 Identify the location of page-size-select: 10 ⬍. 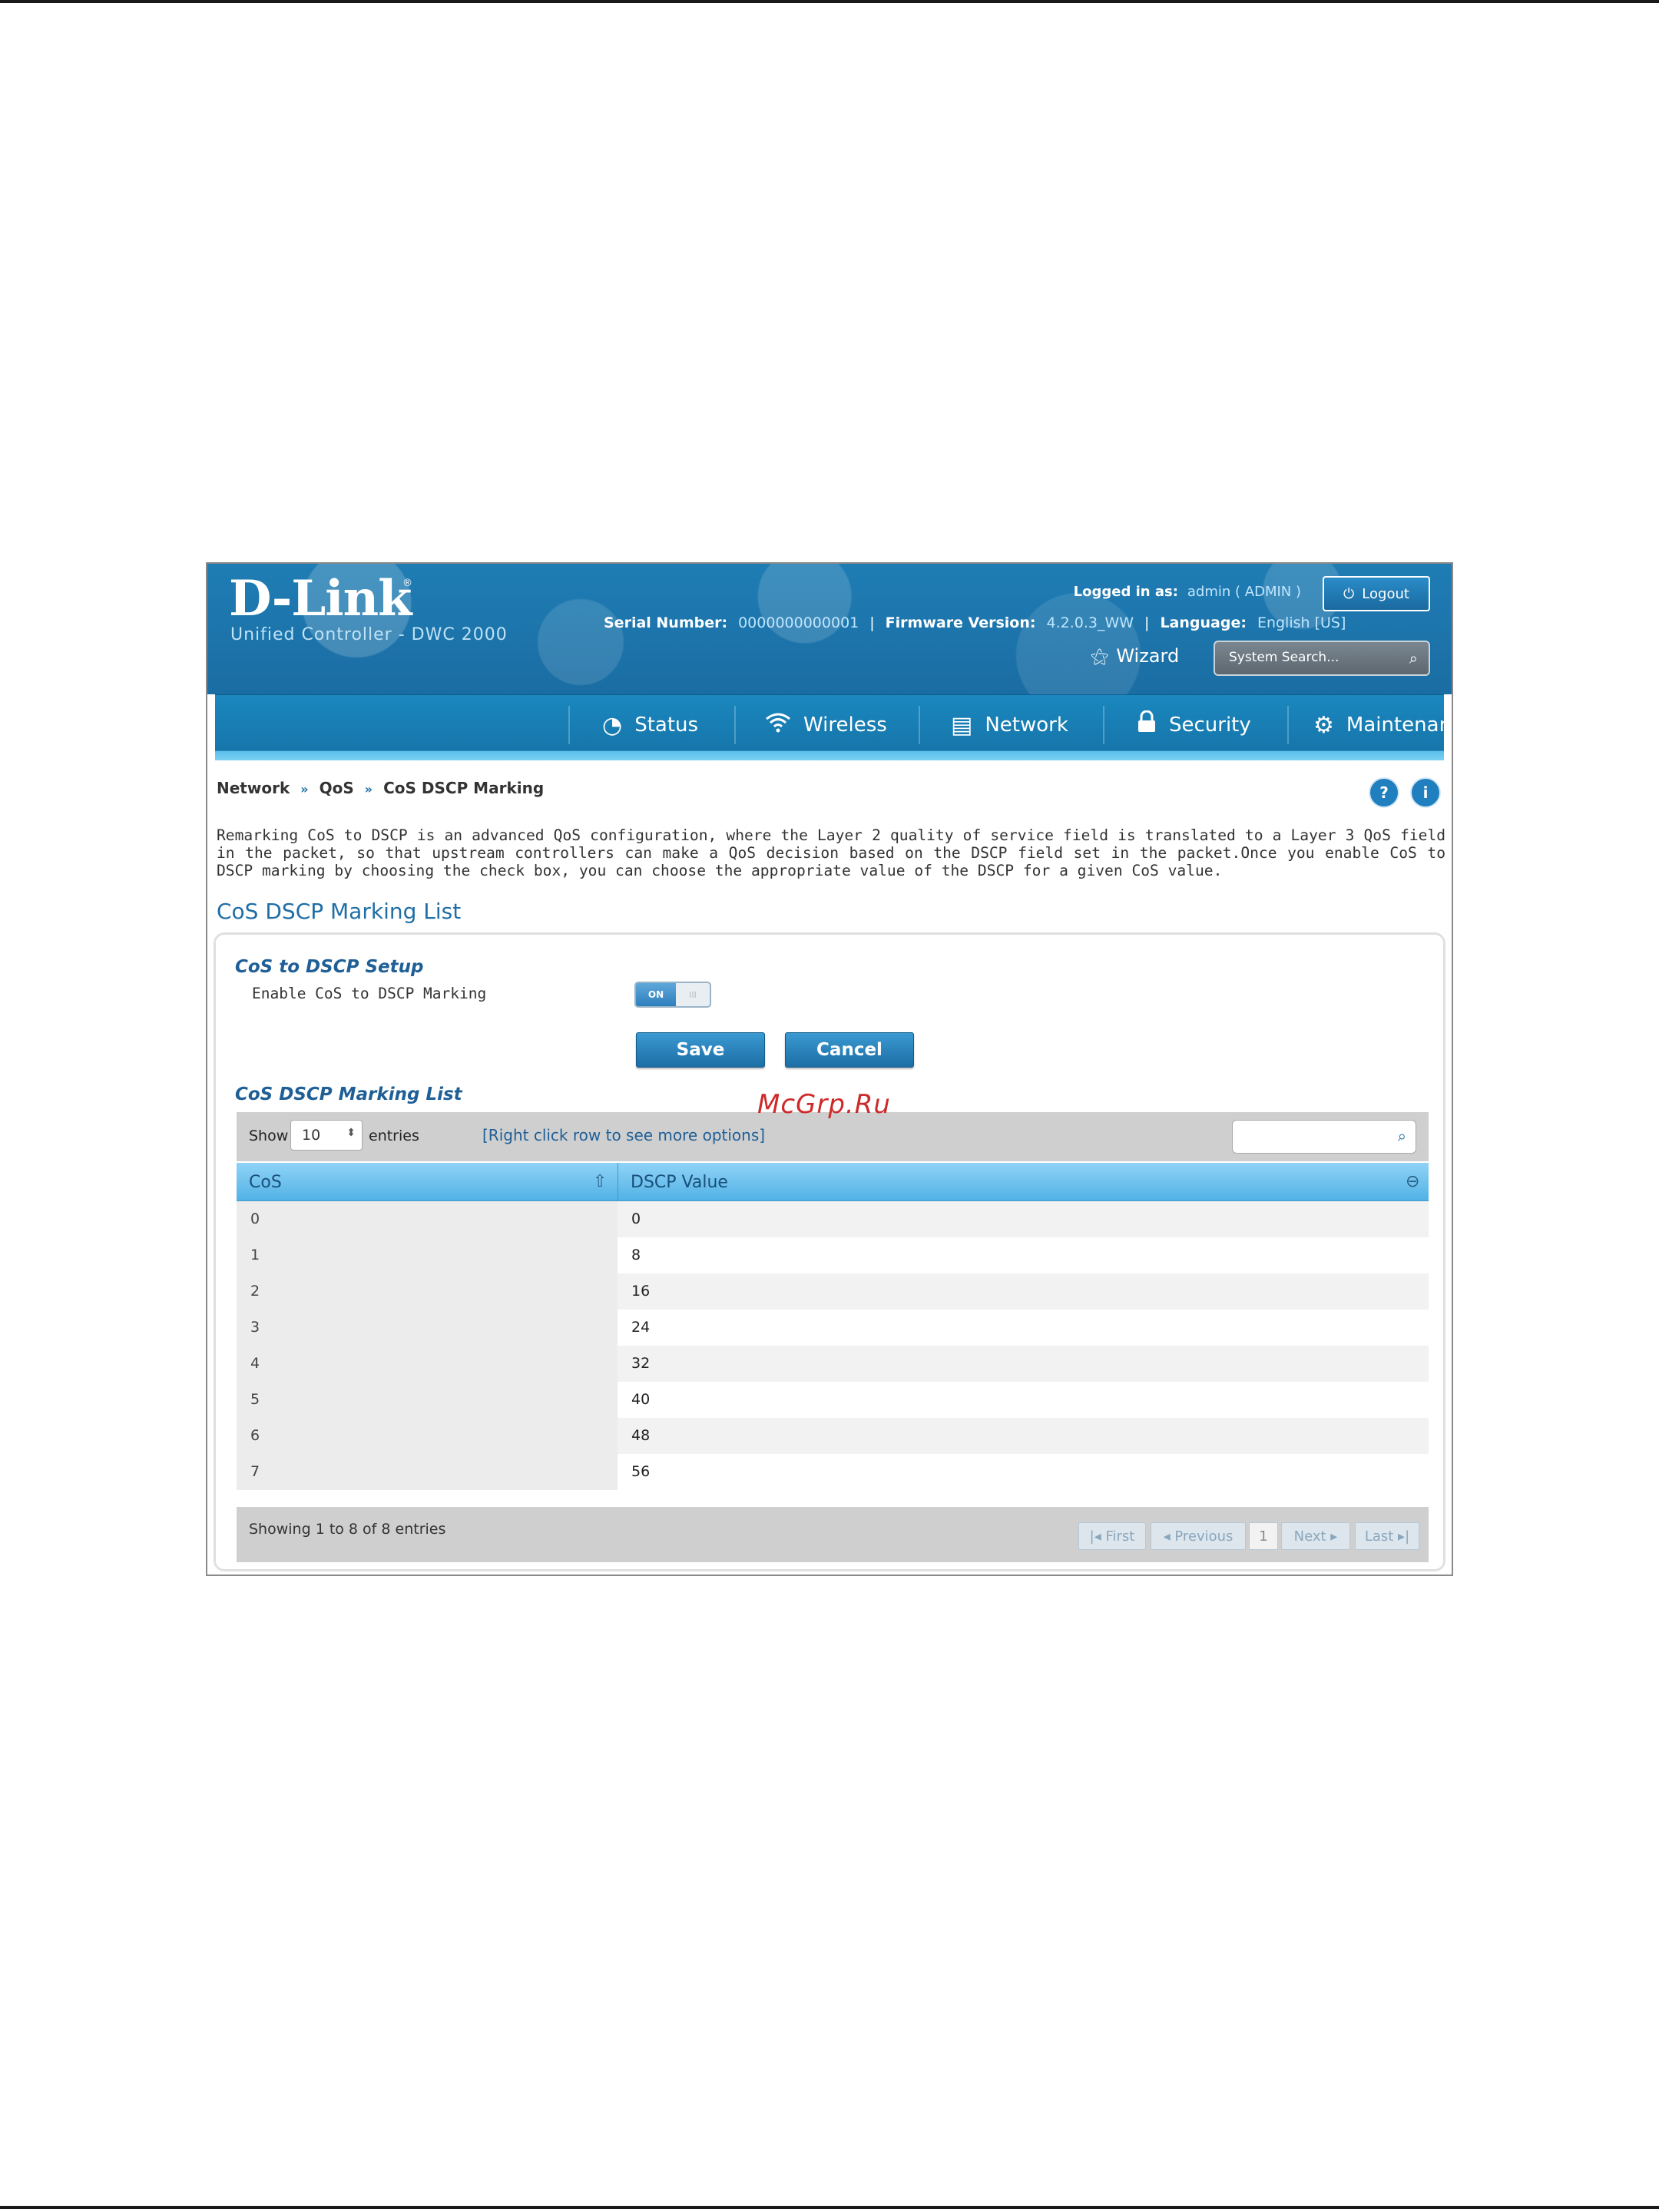
(326, 1135).